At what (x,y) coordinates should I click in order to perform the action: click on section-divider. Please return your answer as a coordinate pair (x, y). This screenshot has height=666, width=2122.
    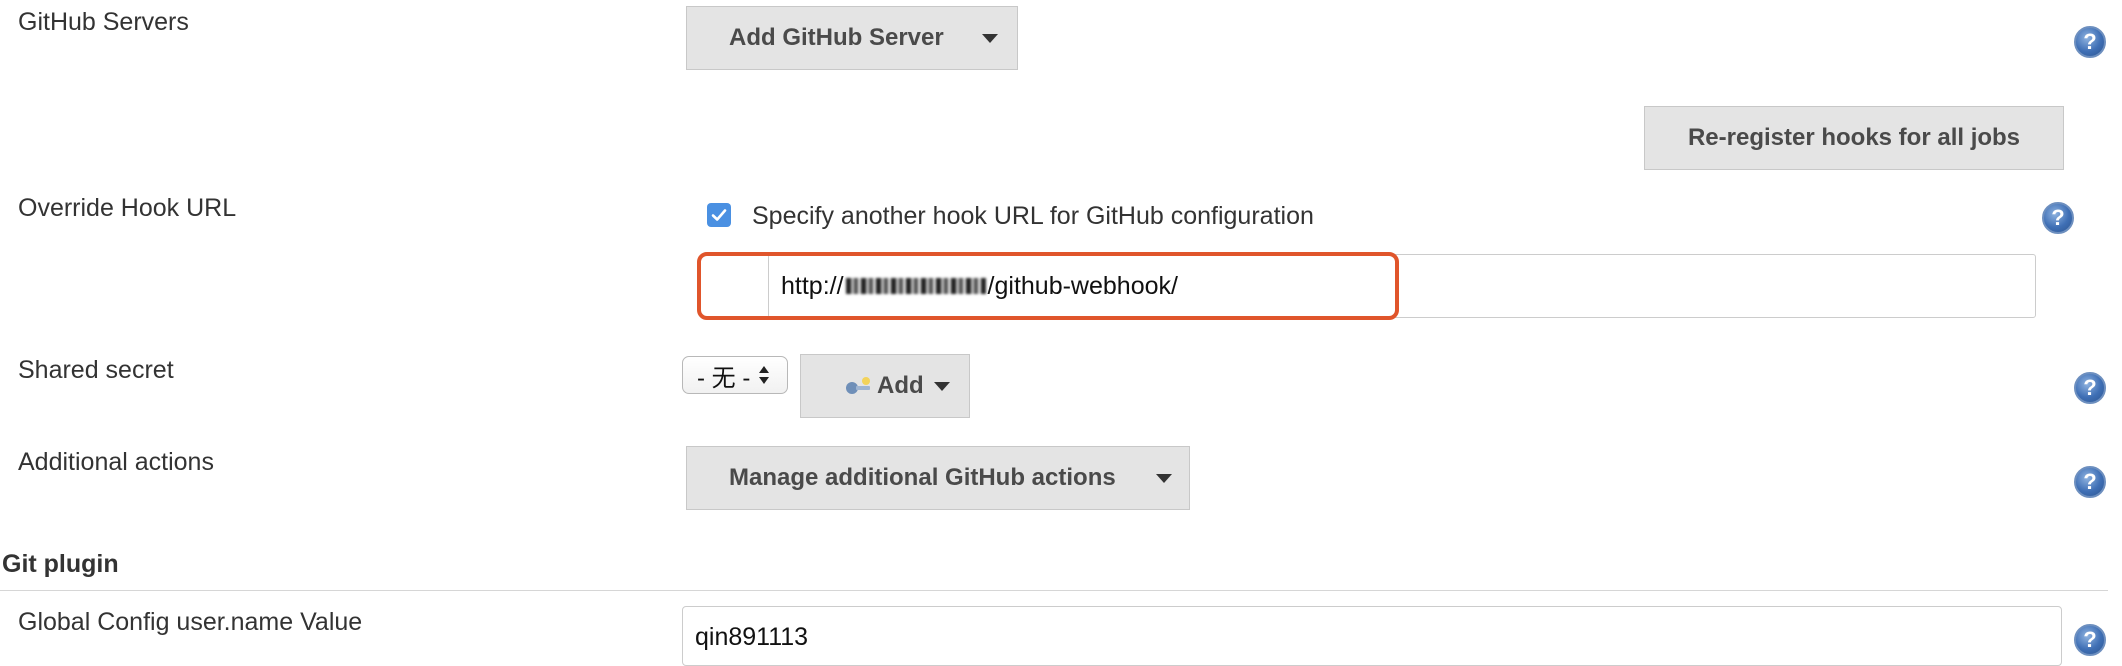
    Looking at the image, I should click on (1054, 590).